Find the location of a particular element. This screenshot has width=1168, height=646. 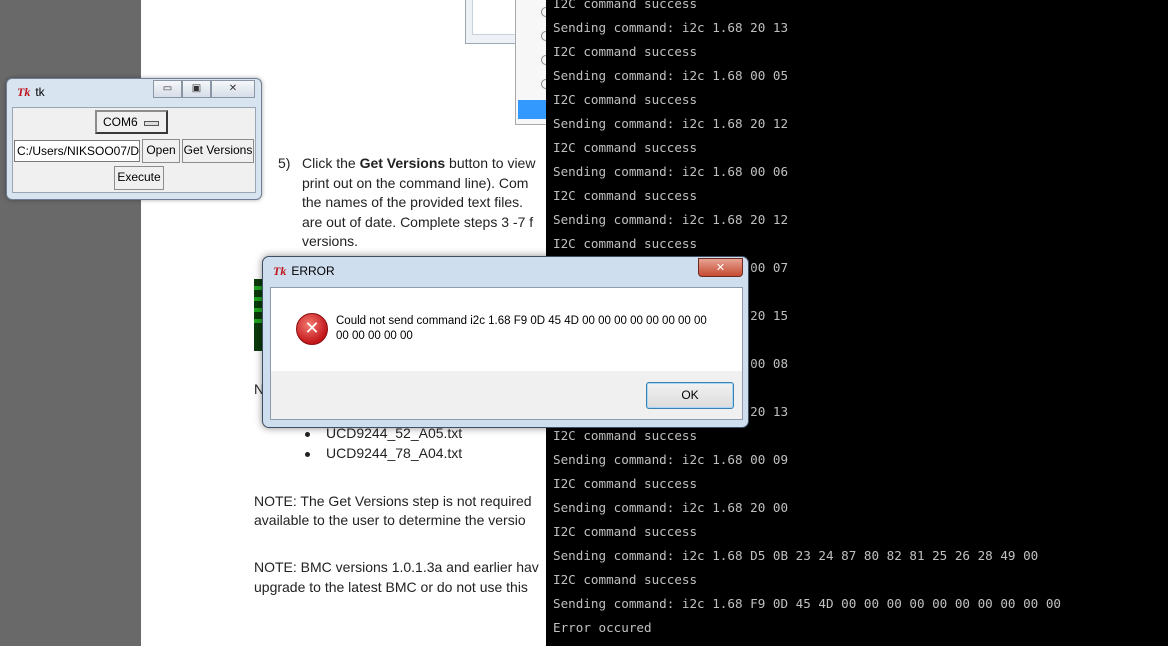

step-number: 5) is located at coordinates (284, 163).